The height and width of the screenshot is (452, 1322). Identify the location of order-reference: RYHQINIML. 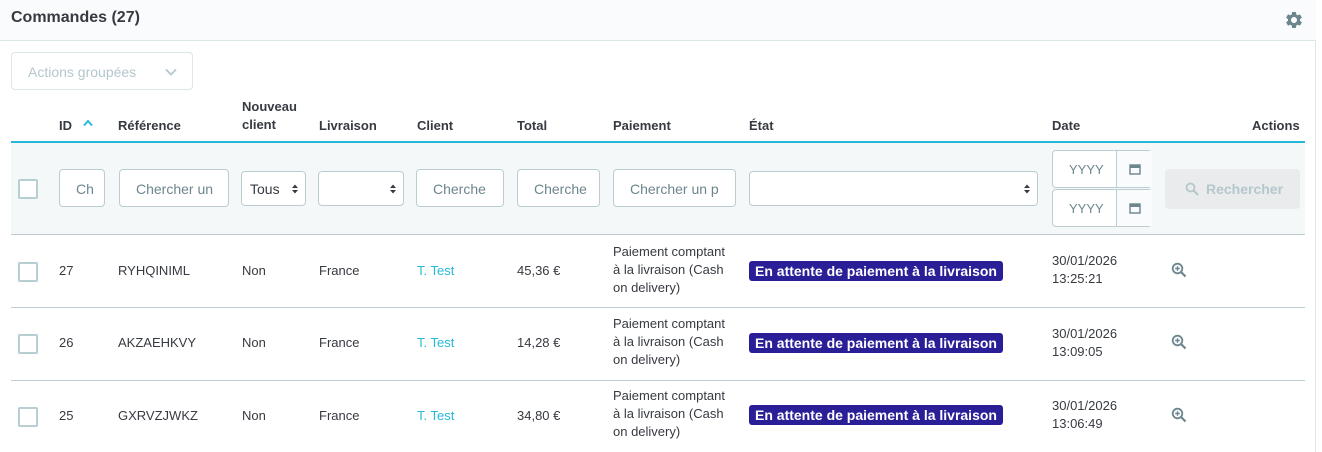
(154, 270).